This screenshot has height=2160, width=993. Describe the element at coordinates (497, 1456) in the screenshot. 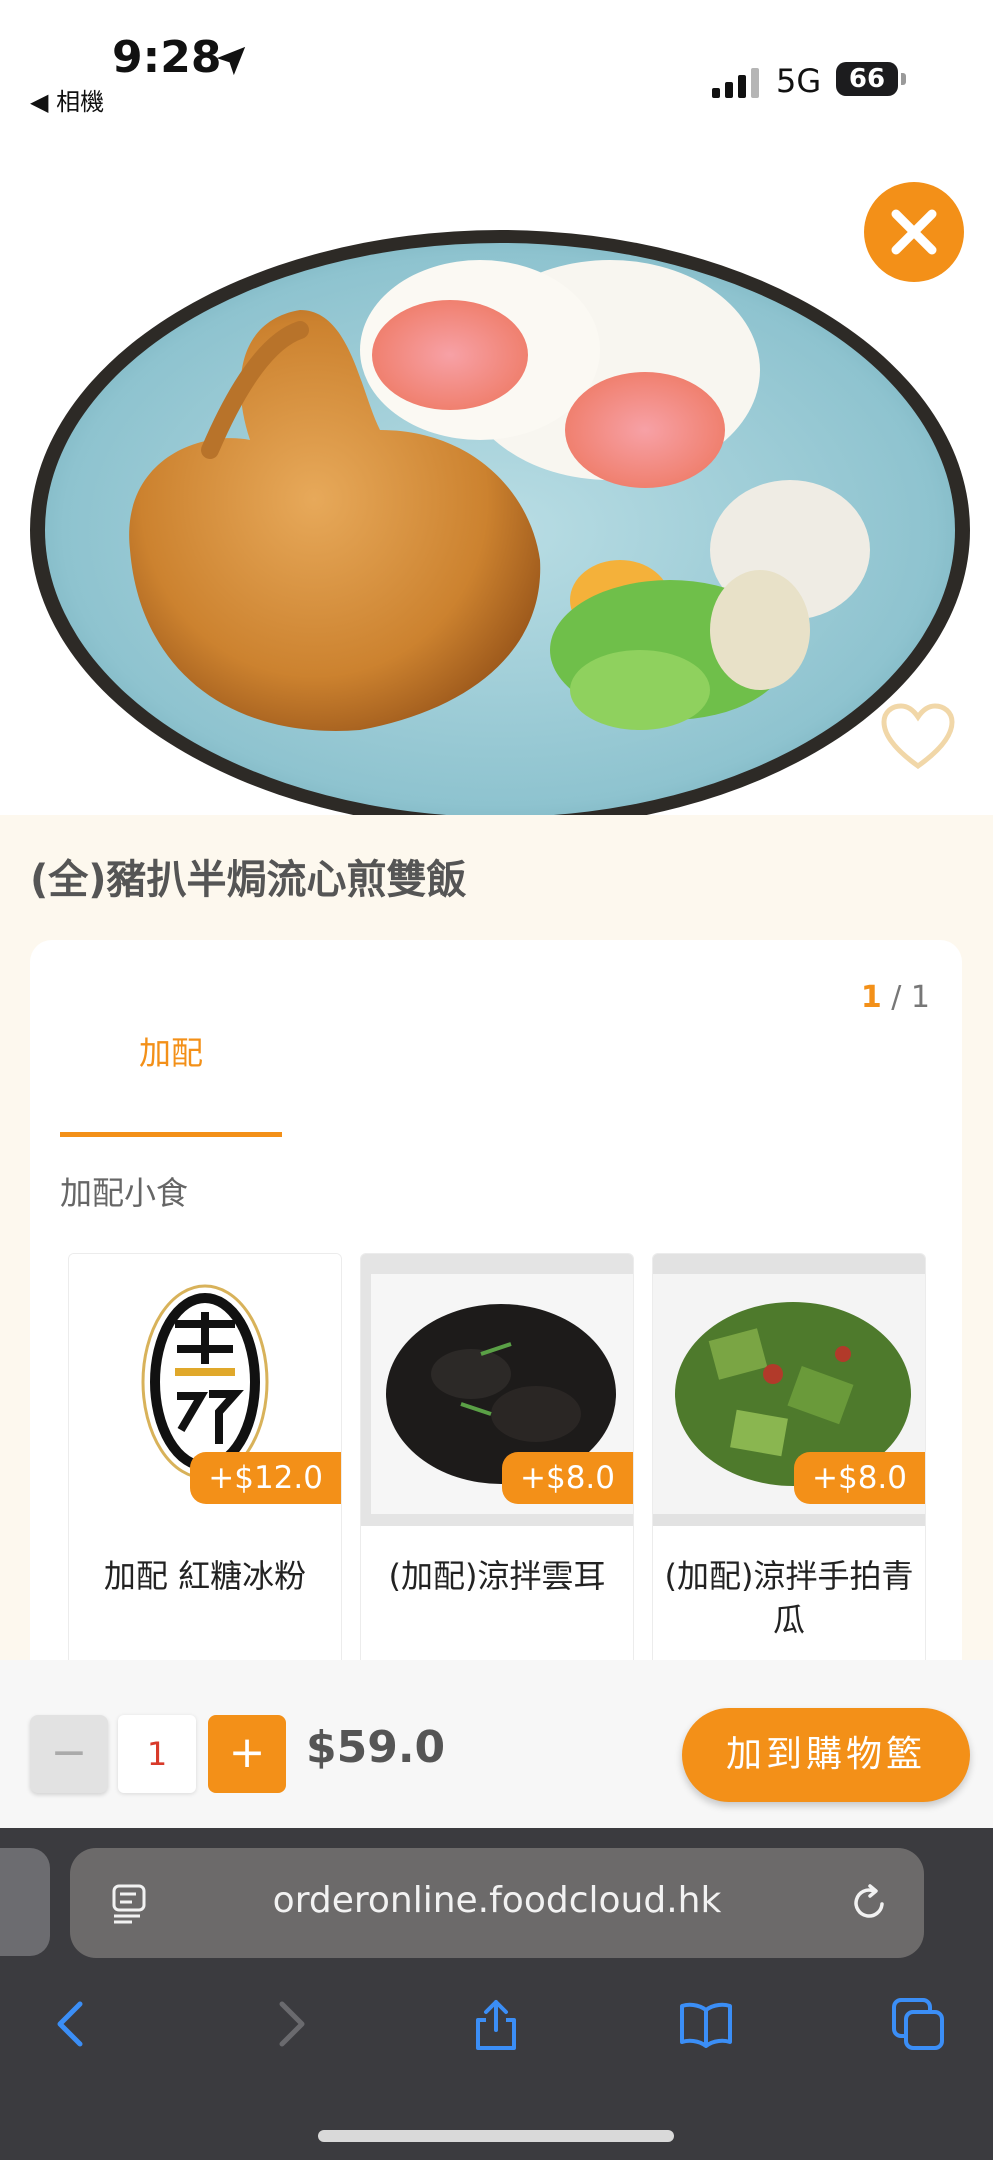

I see `addon-item: +$8.0 (加配)涼拌雲耳` at that location.